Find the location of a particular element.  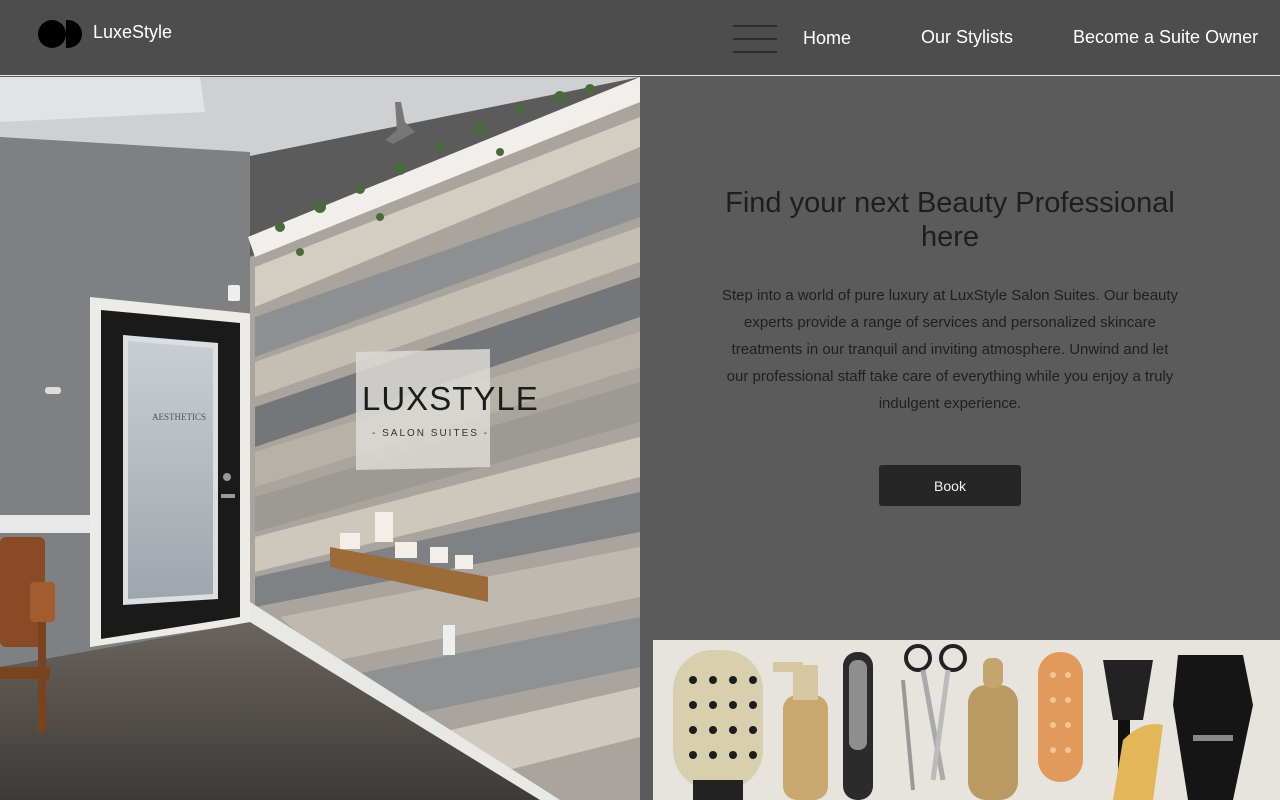

nav-our-stylists: Our Stylists is located at coordinates (967, 37).